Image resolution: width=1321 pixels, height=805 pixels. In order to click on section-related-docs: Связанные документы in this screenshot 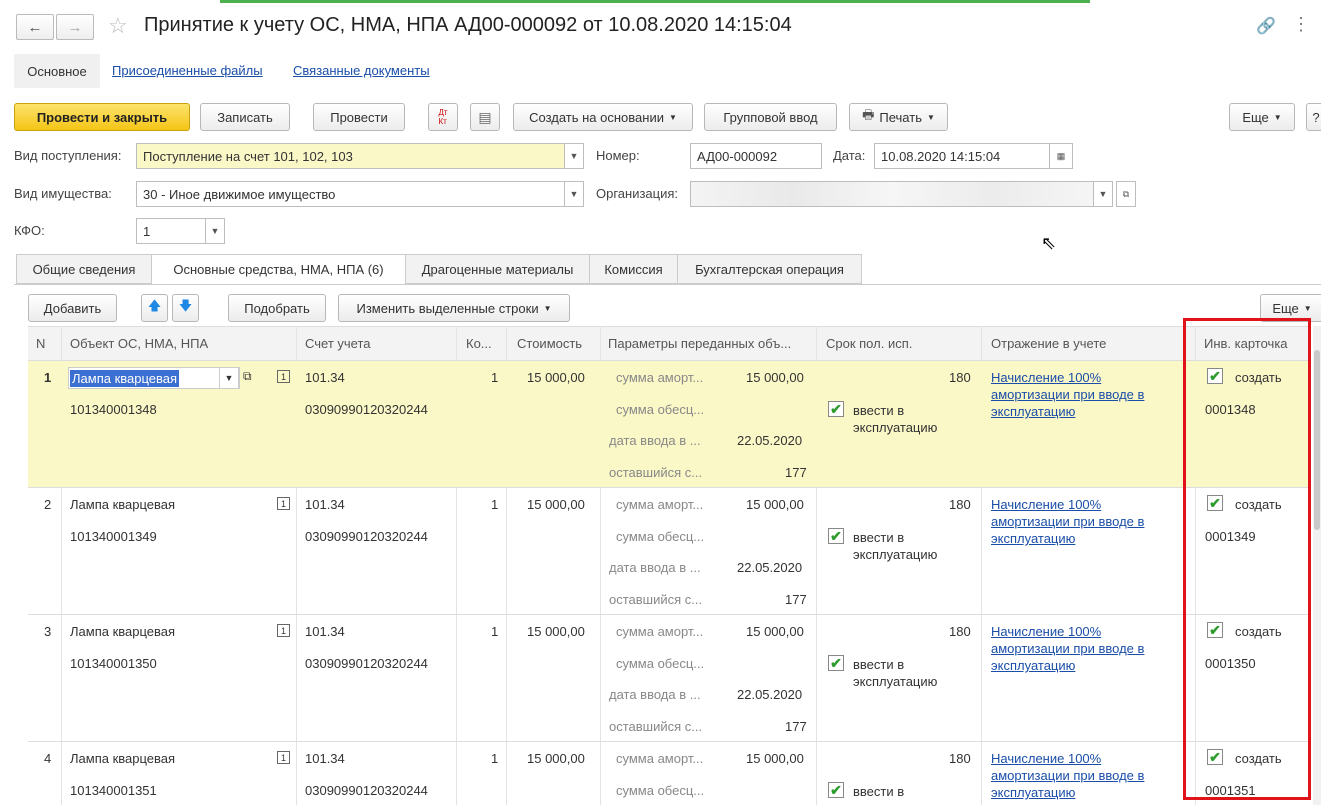, I will do `click(361, 70)`.